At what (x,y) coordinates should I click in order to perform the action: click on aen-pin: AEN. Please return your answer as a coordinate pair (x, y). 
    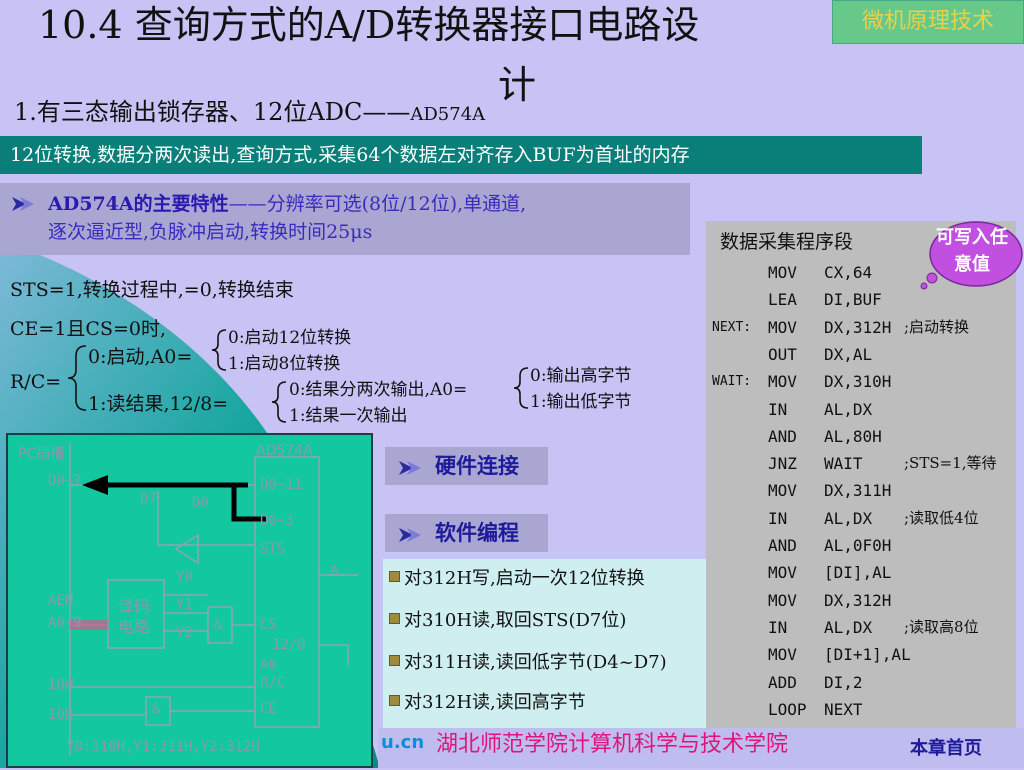
    Looking at the image, I should click on (61, 601).